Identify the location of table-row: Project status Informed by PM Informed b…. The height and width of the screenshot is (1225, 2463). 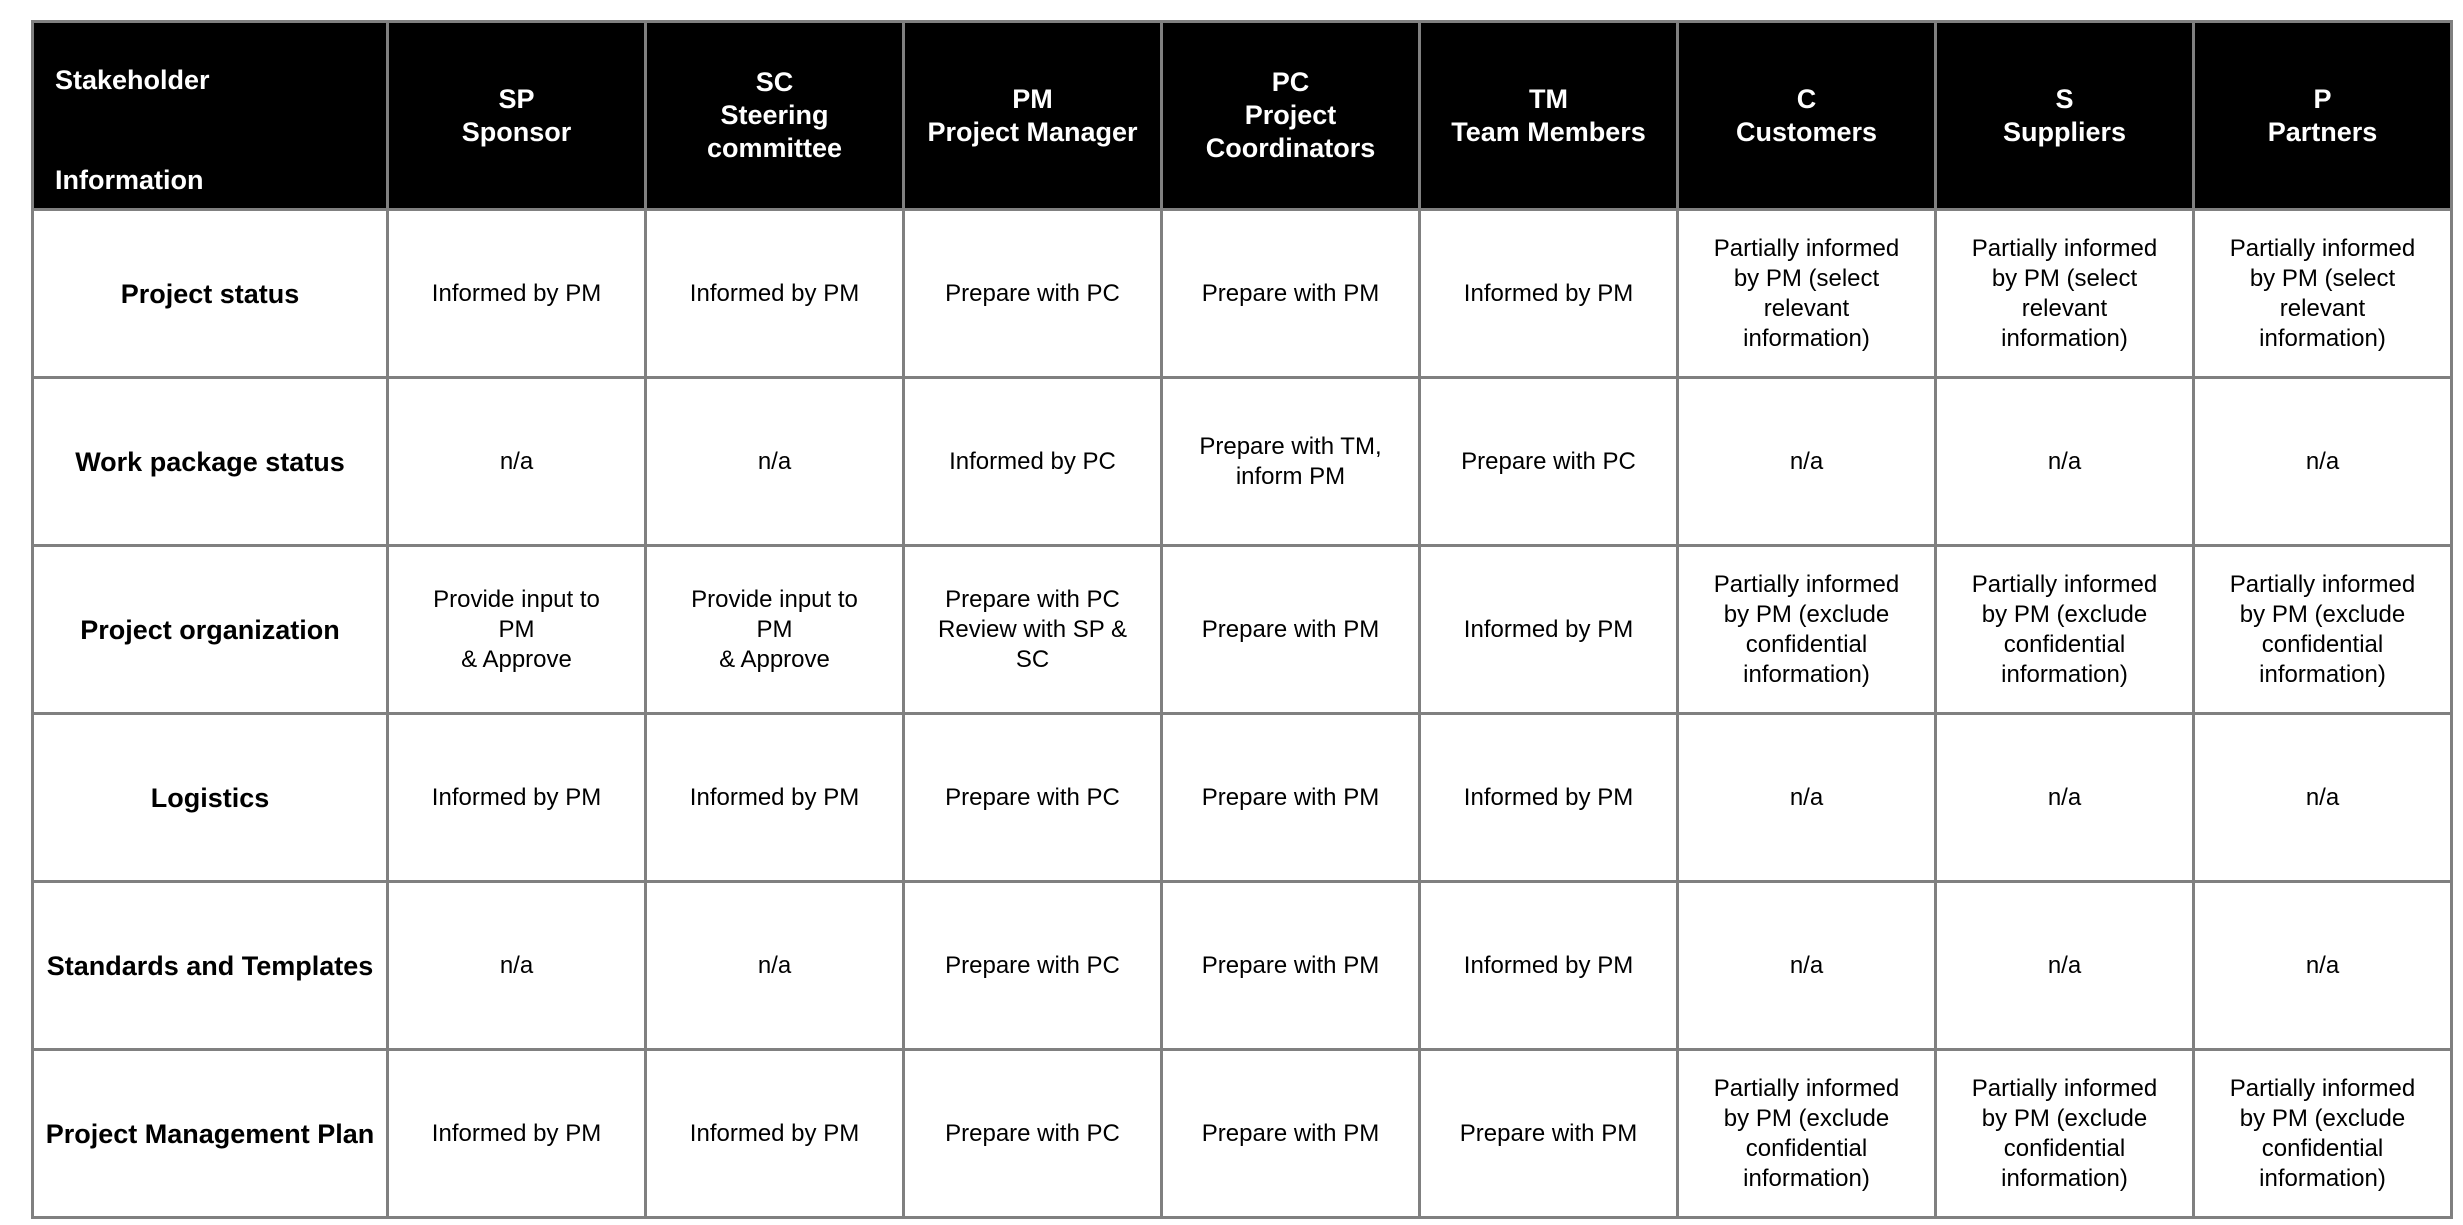
(1242, 293).